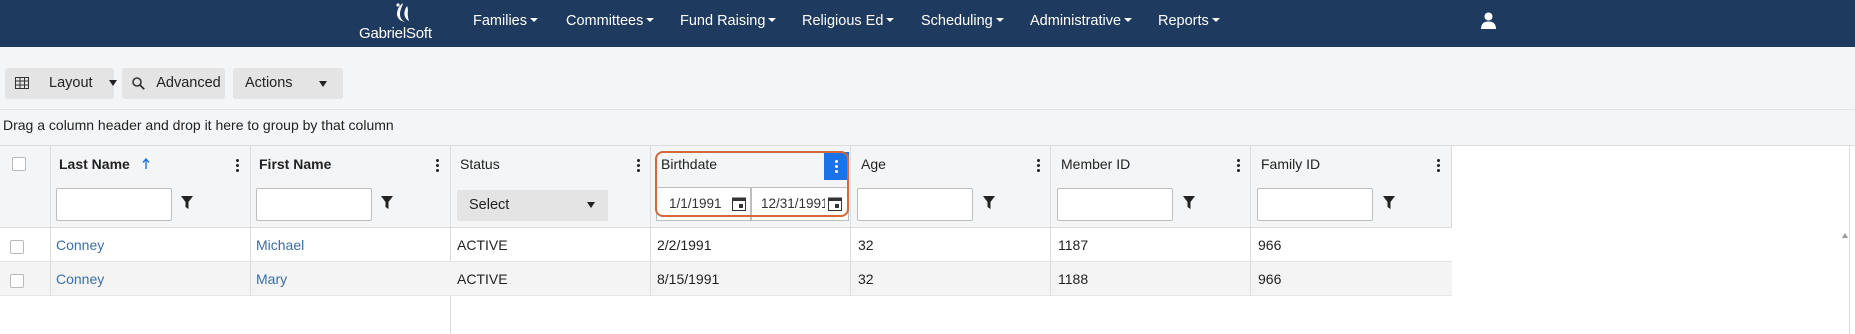 Image resolution: width=1855 pixels, height=334 pixels. Describe the element at coordinates (752, 204) in the screenshot. I see `birthdate-range-filter: 1/1/1991 12/31/1991` at that location.